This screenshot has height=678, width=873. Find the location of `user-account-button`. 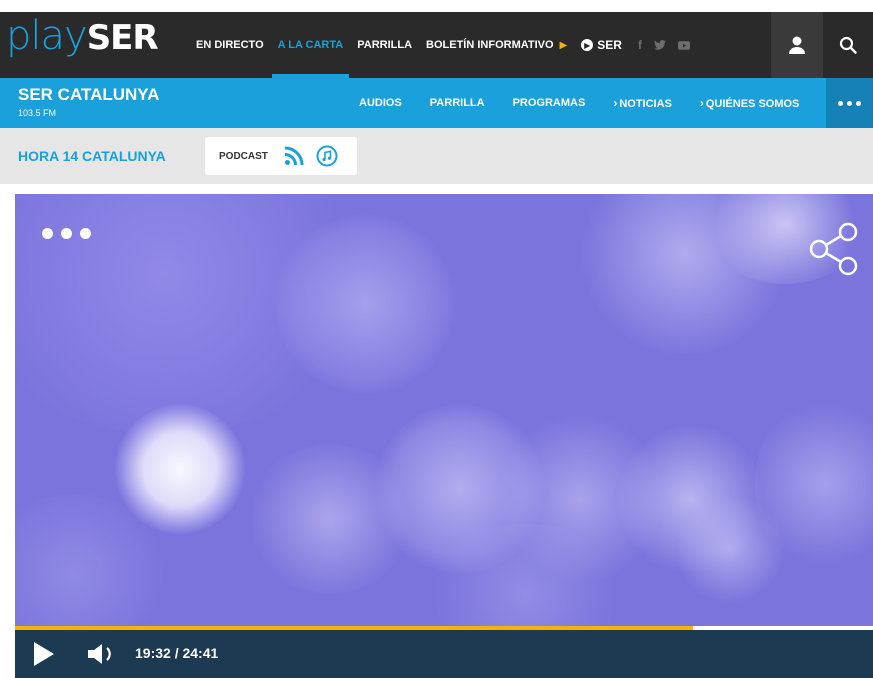

user-account-button is located at coordinates (797, 45).